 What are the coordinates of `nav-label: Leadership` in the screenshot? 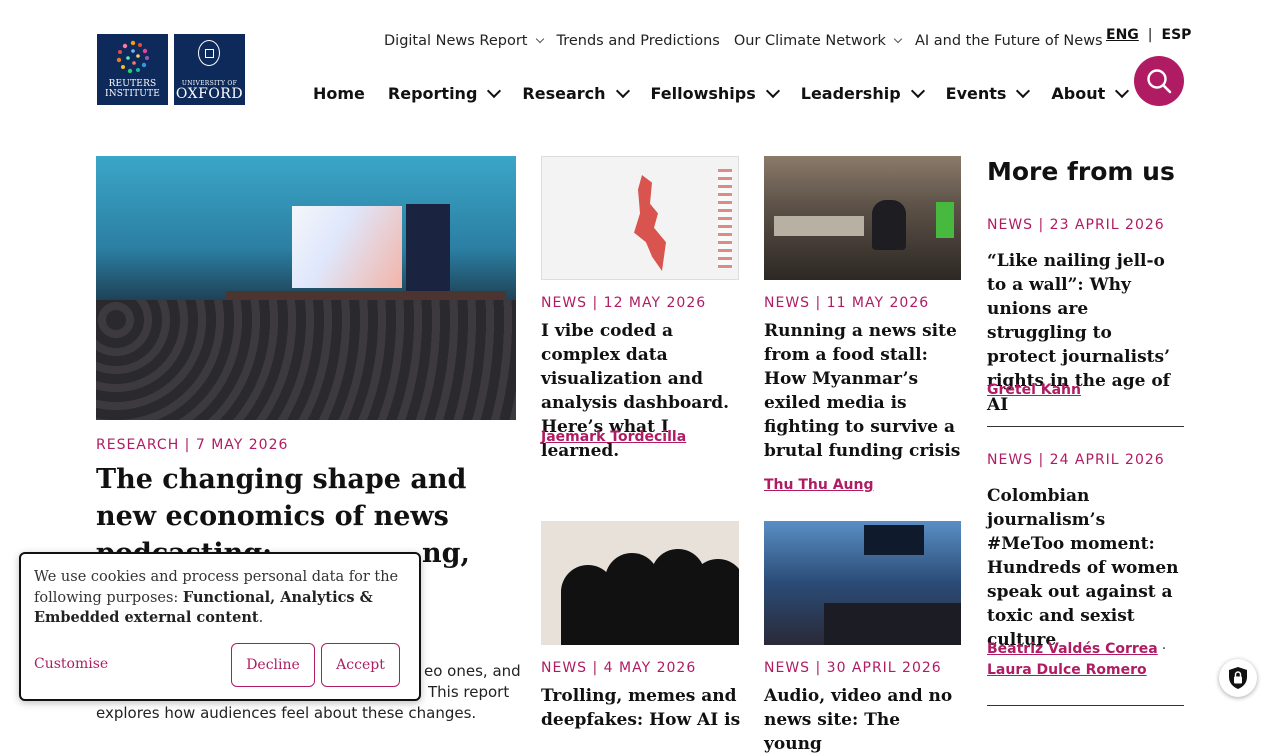 It's located at (850, 93).